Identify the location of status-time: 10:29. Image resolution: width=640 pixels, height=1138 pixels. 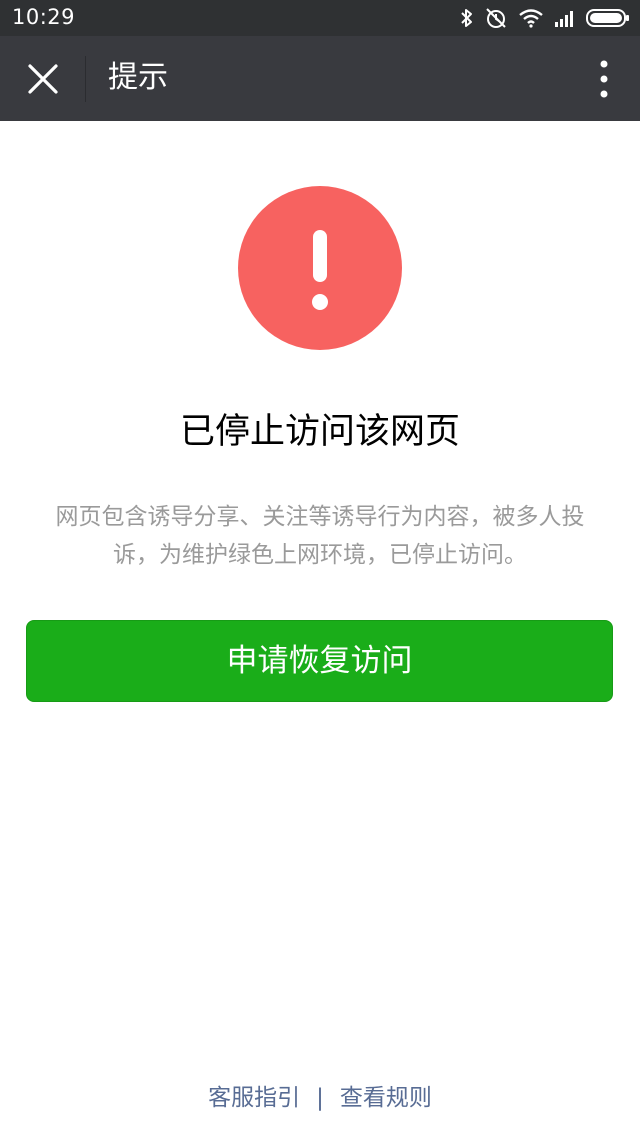
(44, 17).